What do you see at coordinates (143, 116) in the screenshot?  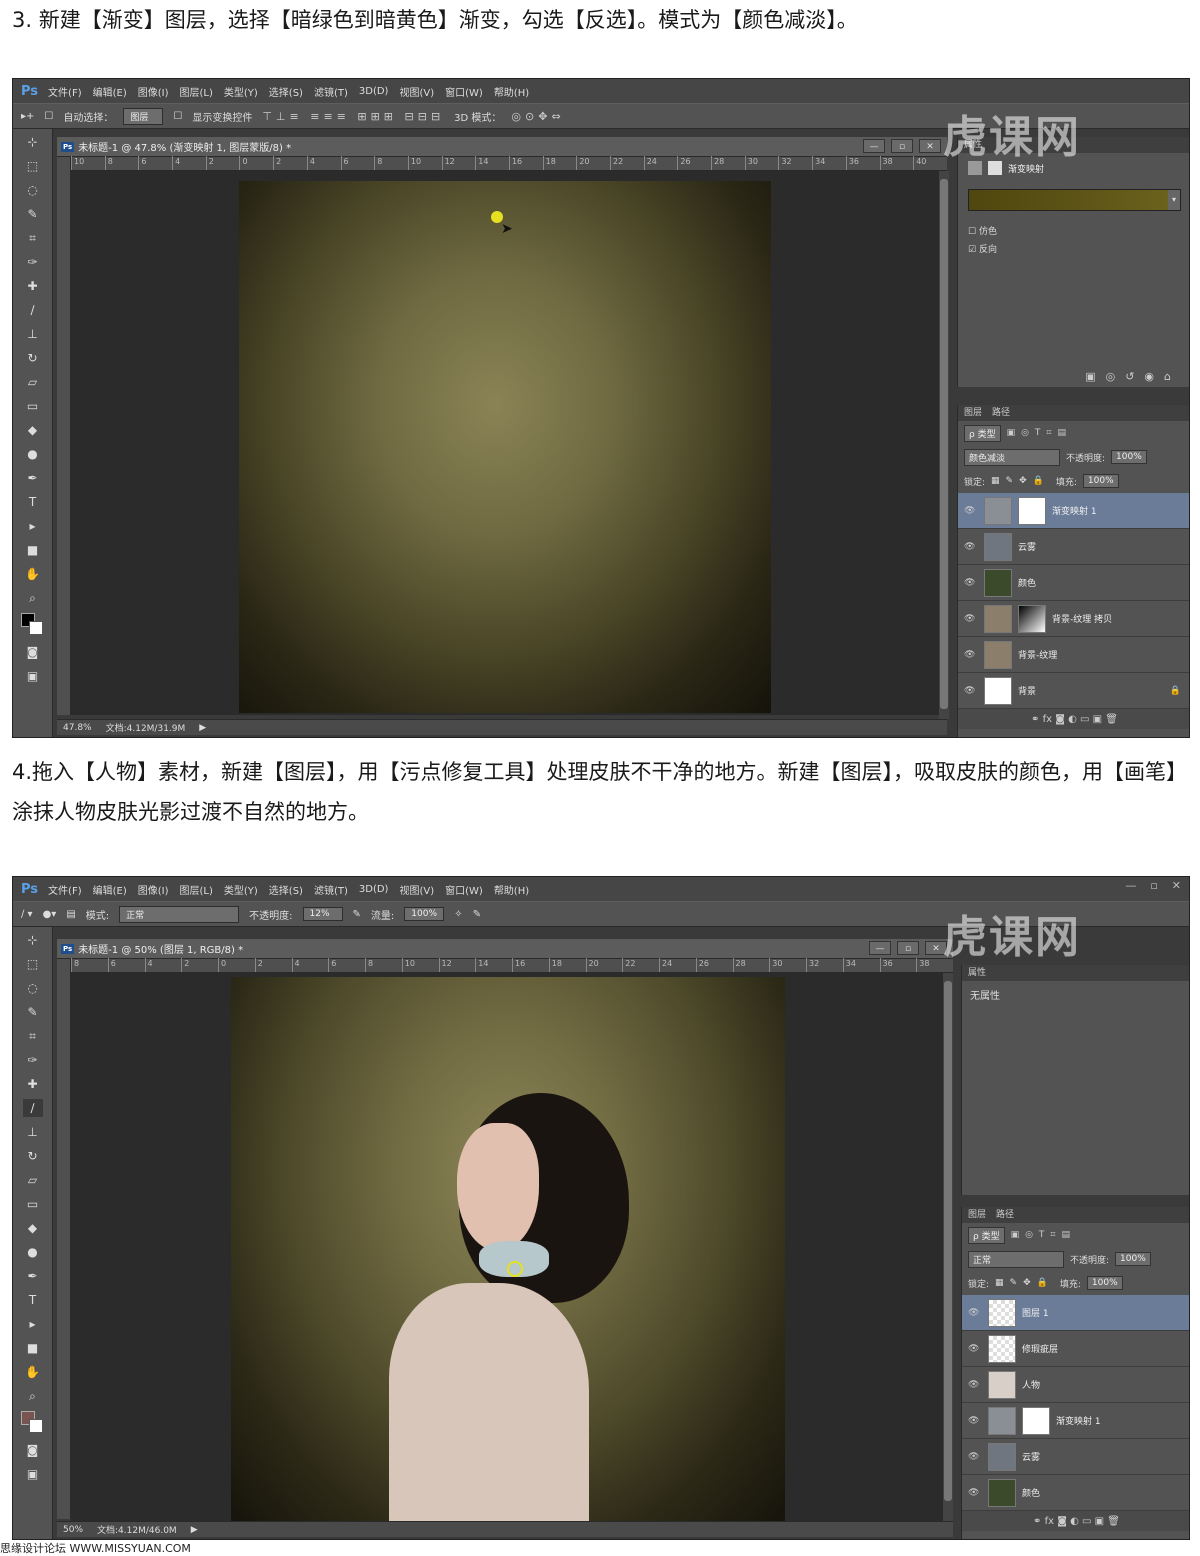 I see `auto-select-target: 图层` at bounding box center [143, 116].